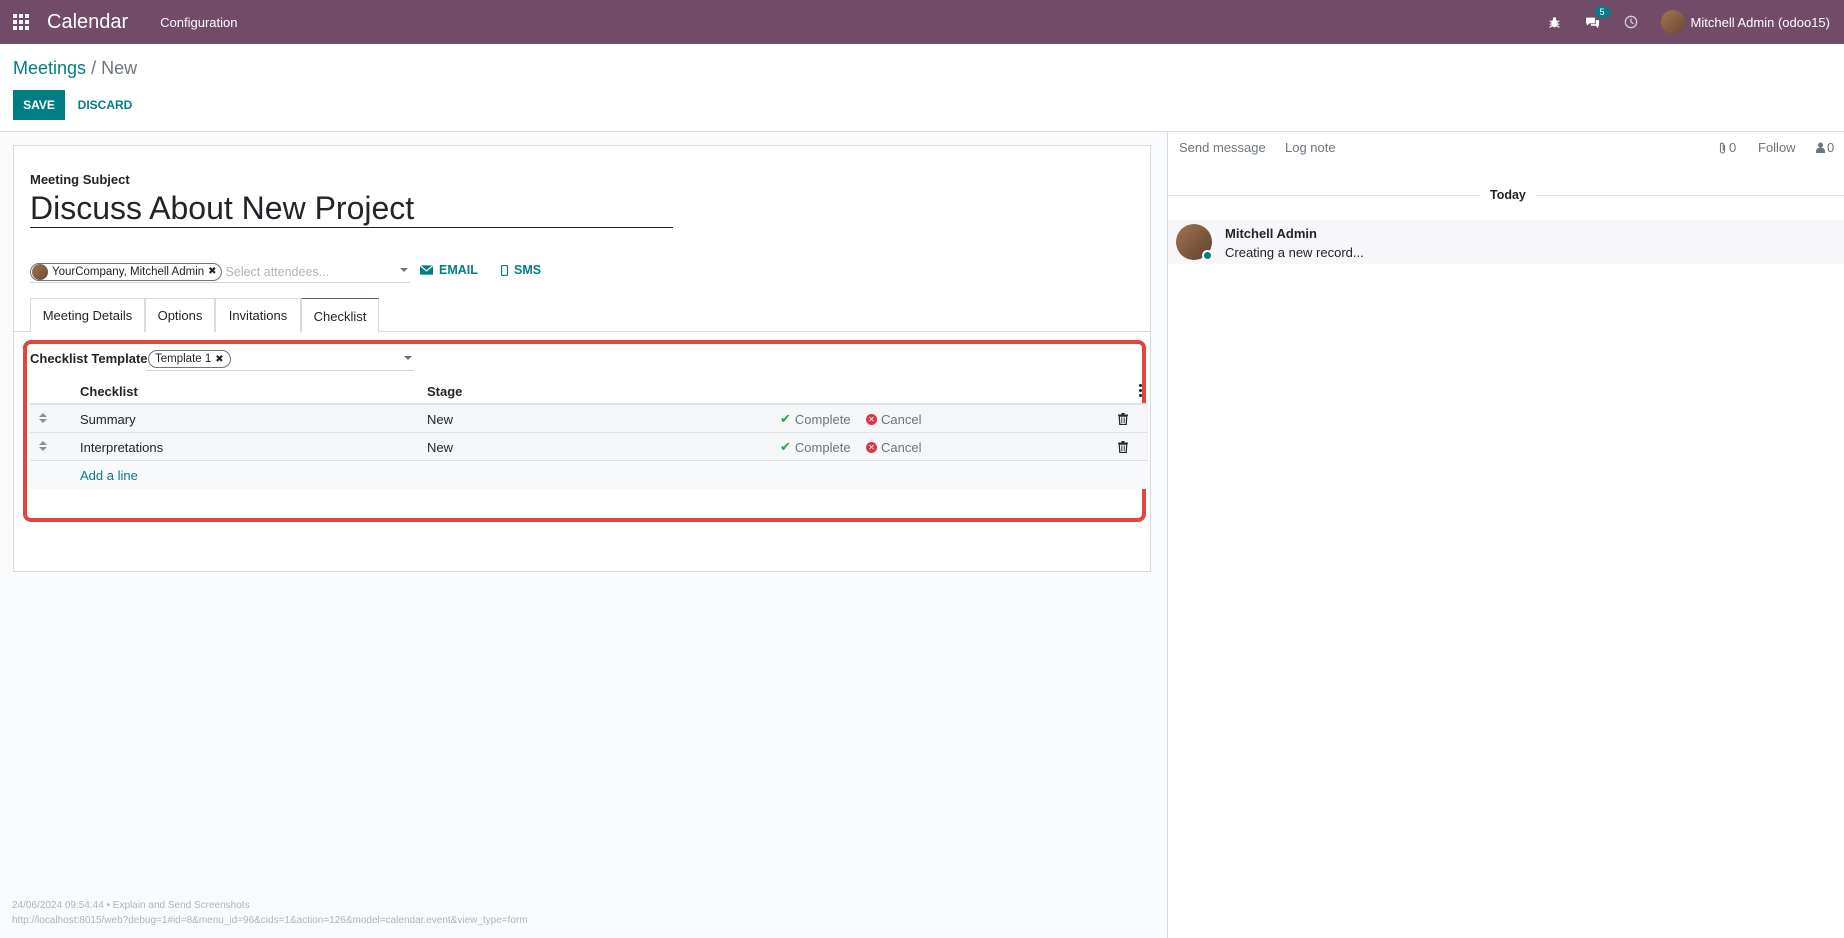 The height and width of the screenshot is (938, 1844). What do you see at coordinates (589, 419) in the screenshot?
I see `table-row: Summary New ✔ Complete ✕ Cancel` at bounding box center [589, 419].